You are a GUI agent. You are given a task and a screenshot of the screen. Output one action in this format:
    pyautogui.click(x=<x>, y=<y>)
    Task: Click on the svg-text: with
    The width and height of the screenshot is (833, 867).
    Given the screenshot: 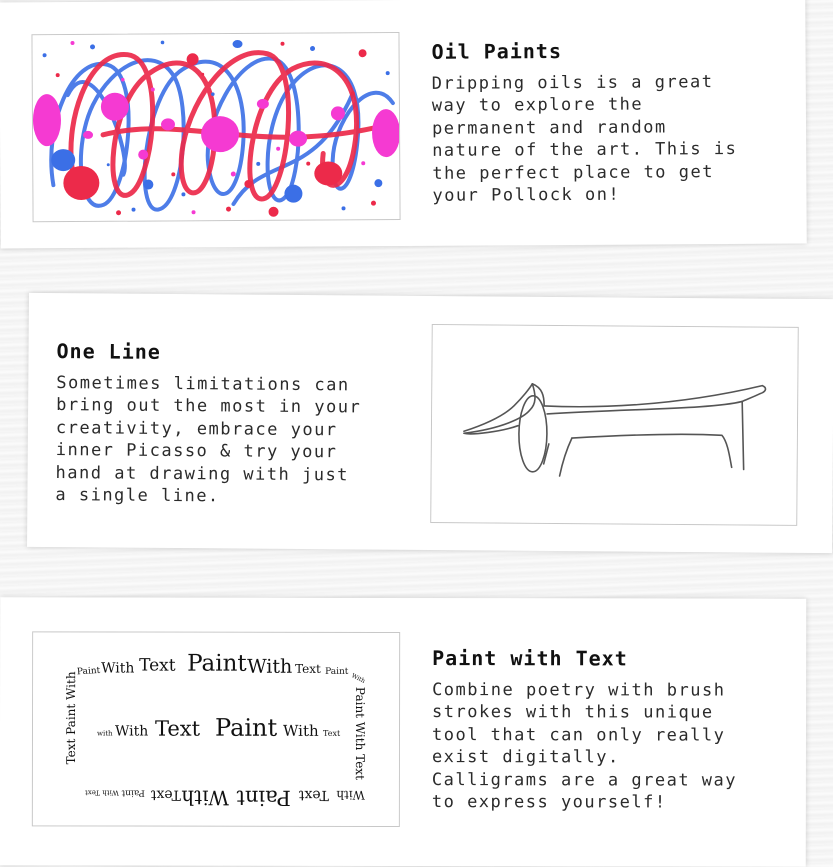 What is the action you would take?
    pyautogui.click(x=105, y=733)
    